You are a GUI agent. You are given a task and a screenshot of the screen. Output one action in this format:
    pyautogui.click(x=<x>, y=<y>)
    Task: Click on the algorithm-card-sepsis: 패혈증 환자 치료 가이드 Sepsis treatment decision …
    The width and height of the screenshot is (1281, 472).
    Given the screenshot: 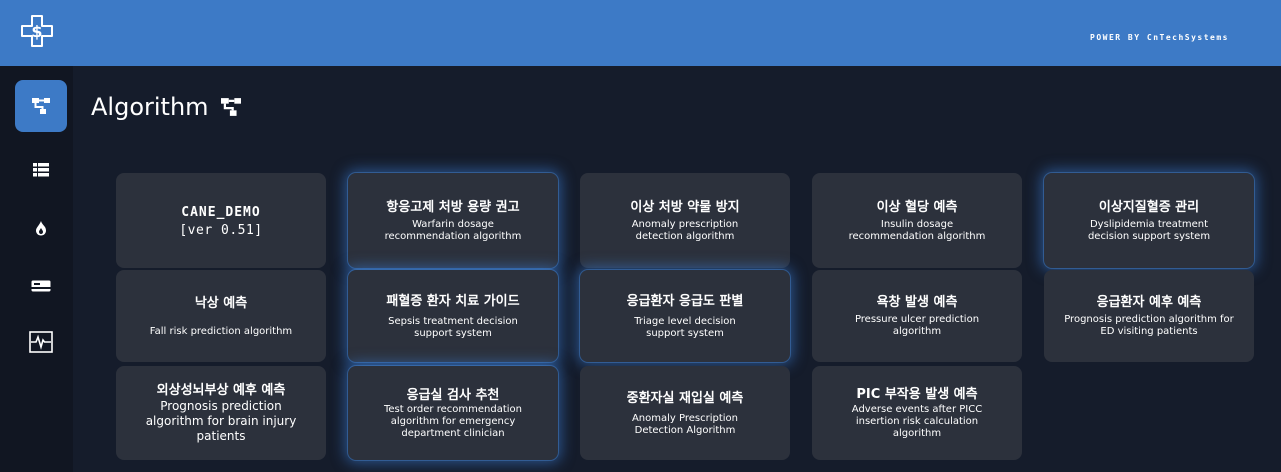 What is the action you would take?
    pyautogui.click(x=453, y=316)
    